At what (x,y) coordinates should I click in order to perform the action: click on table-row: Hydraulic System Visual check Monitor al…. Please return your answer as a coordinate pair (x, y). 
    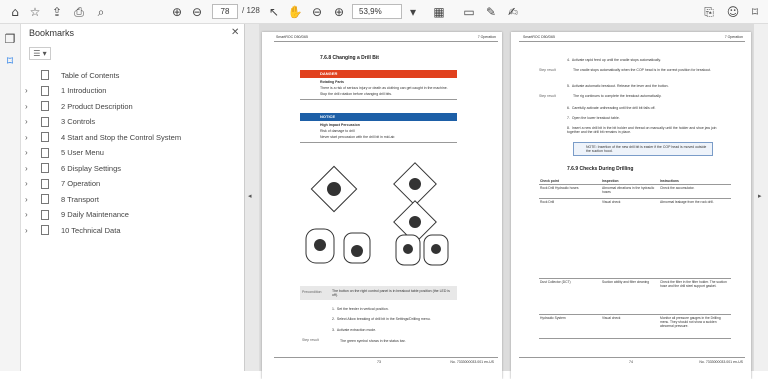
    Looking at the image, I should click on (635, 326).